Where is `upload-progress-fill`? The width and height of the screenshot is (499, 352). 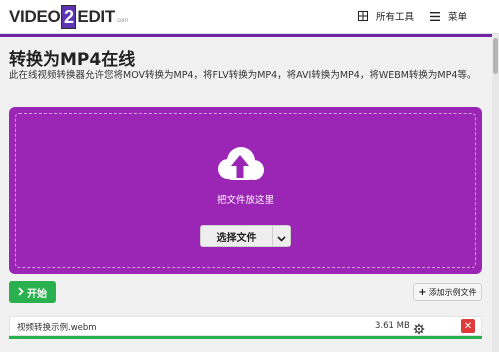
upload-progress-fill is located at coordinates (245, 337).